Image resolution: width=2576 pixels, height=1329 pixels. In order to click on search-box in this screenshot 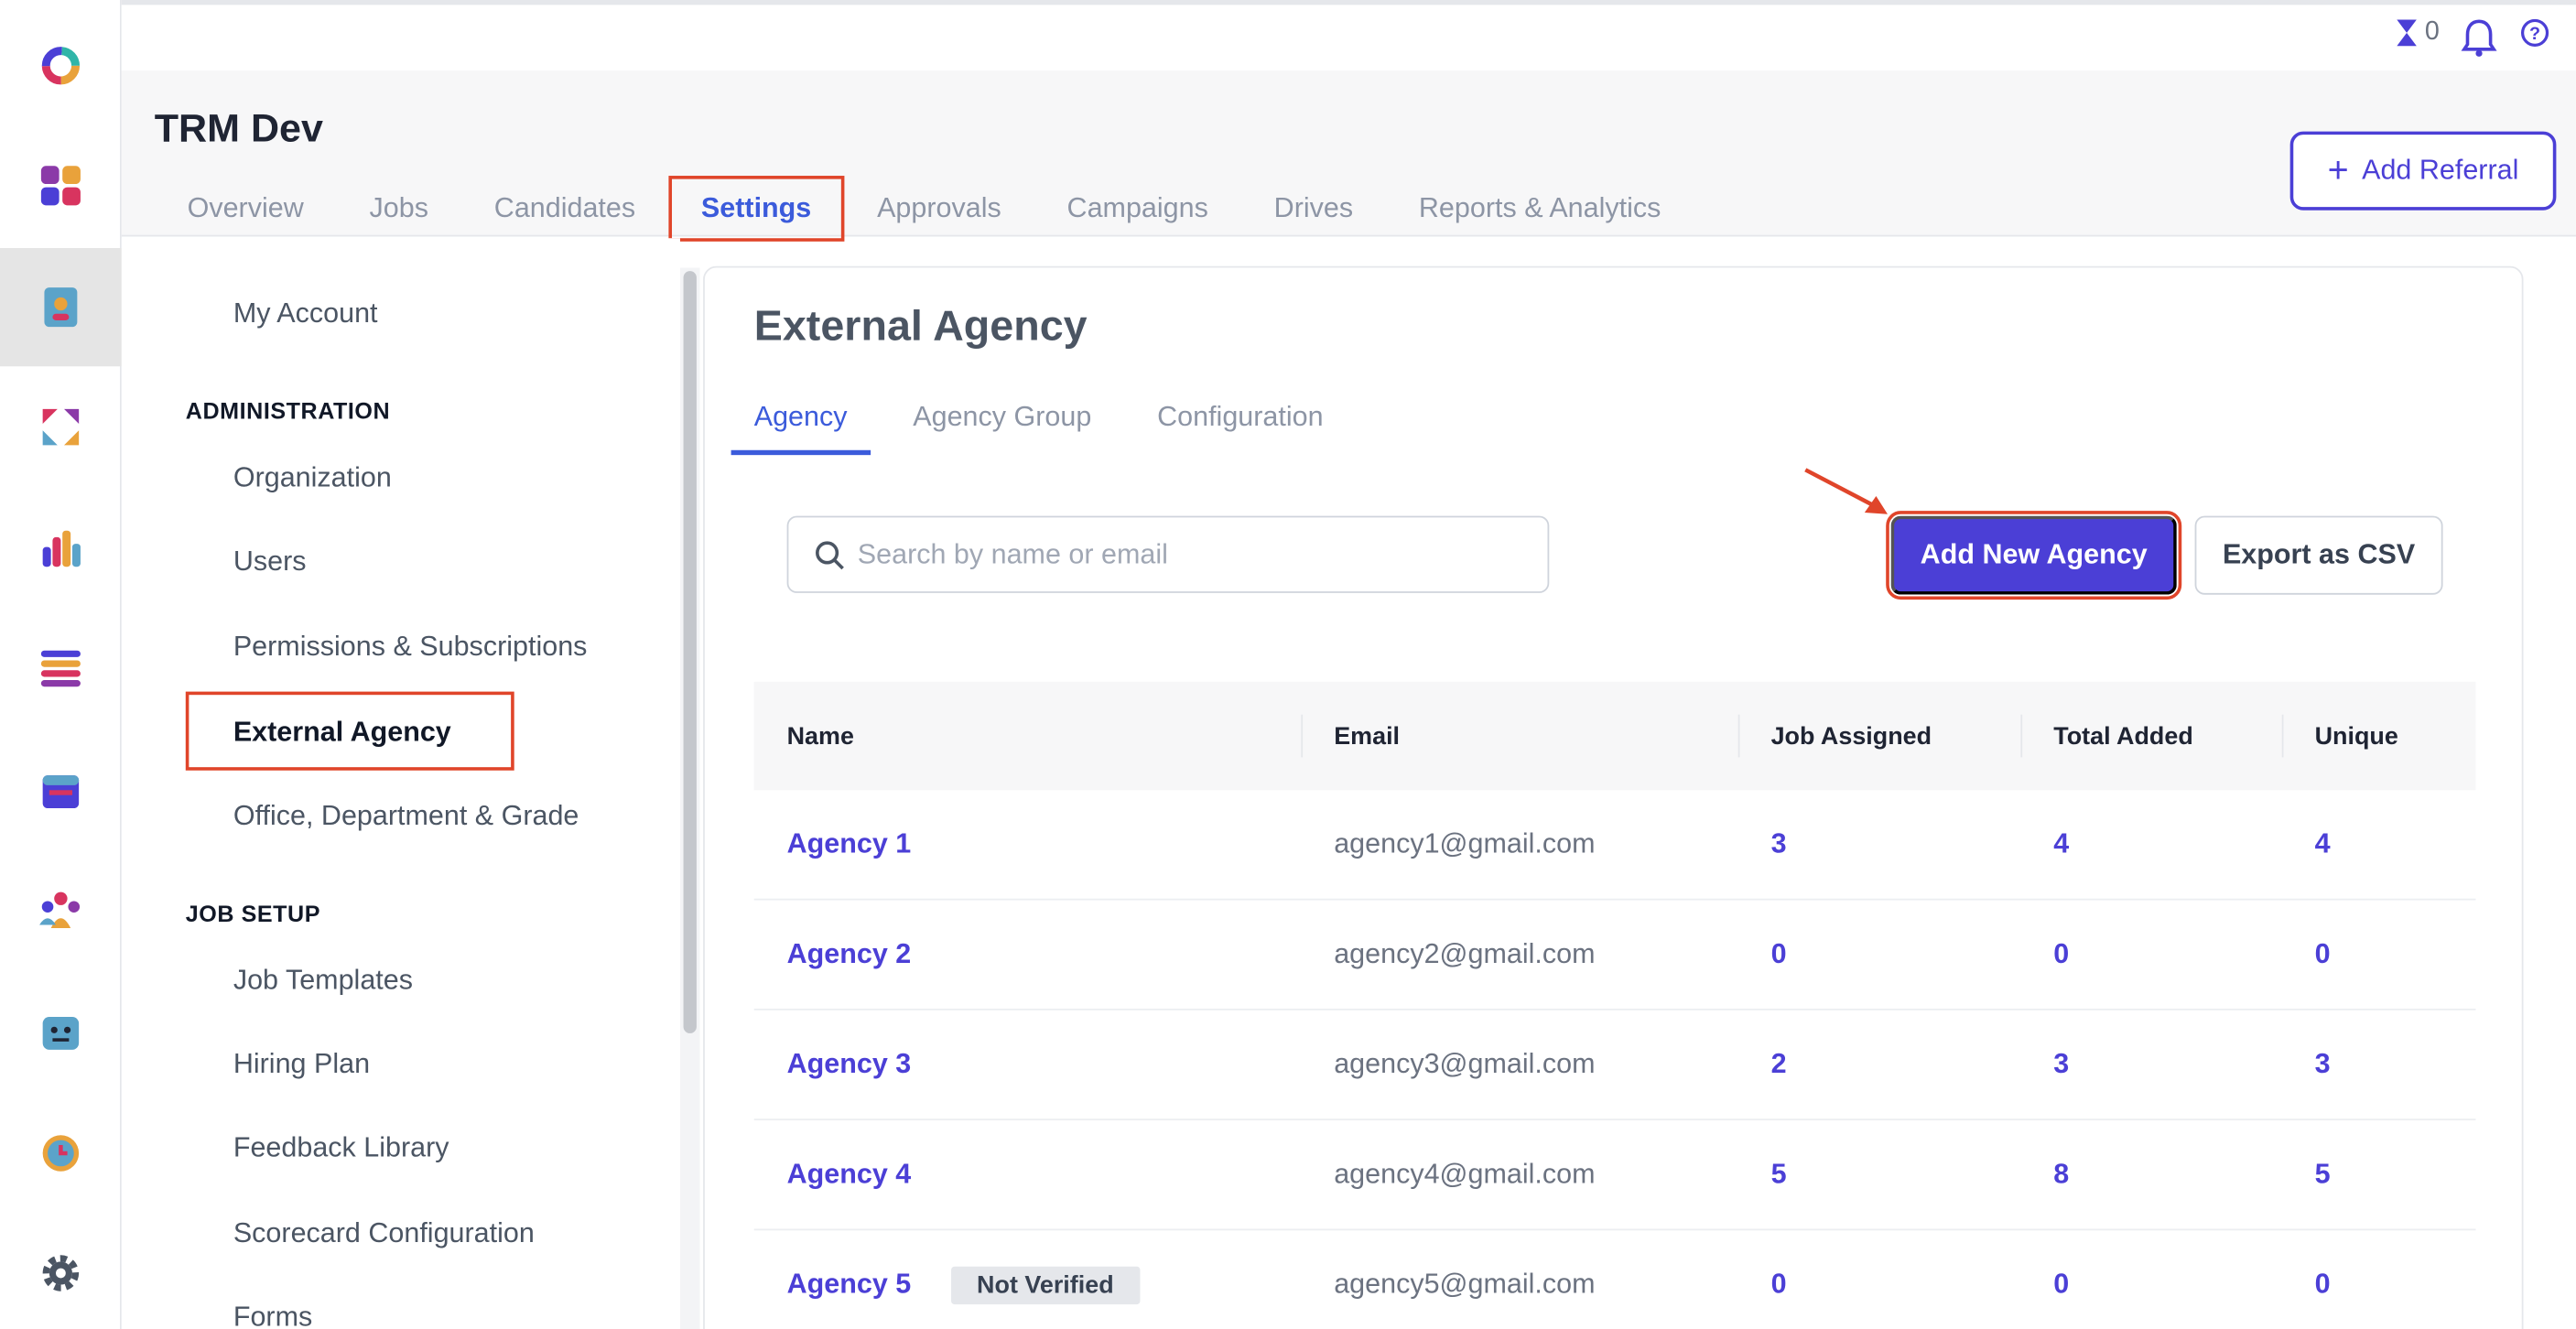, I will do `click(1168, 554)`.